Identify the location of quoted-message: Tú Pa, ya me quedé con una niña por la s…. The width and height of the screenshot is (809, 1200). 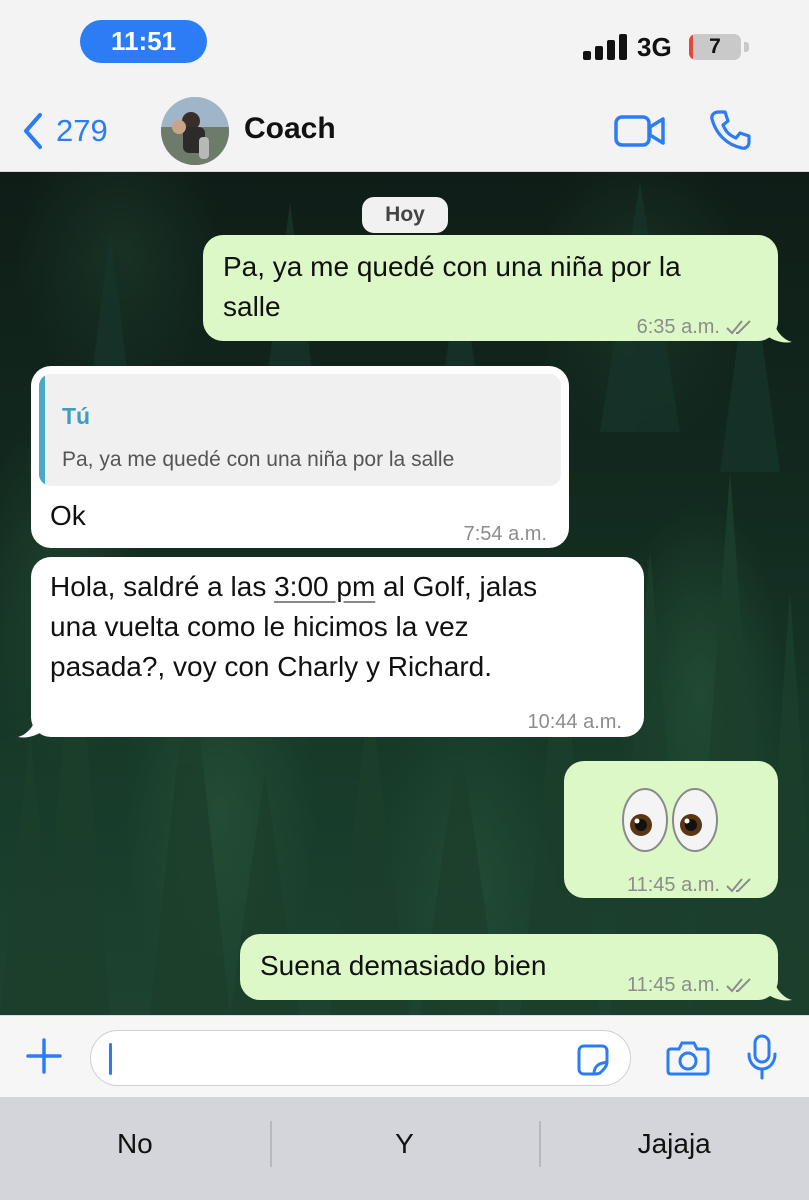
(300, 430).